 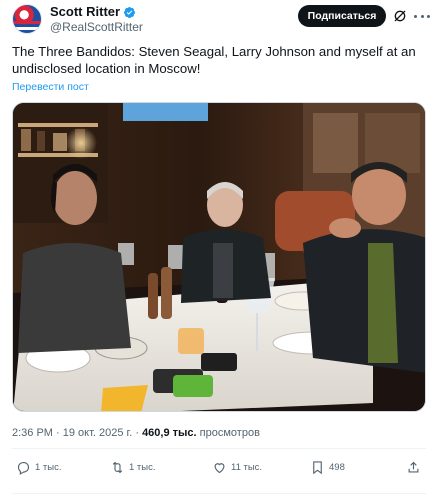 What do you see at coordinates (169, 433) in the screenshot?
I see `view-count: 460,9 тыс.` at bounding box center [169, 433].